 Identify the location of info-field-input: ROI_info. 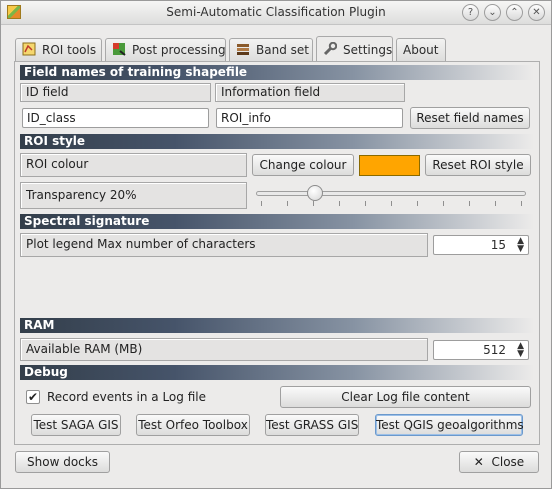
(309, 118).